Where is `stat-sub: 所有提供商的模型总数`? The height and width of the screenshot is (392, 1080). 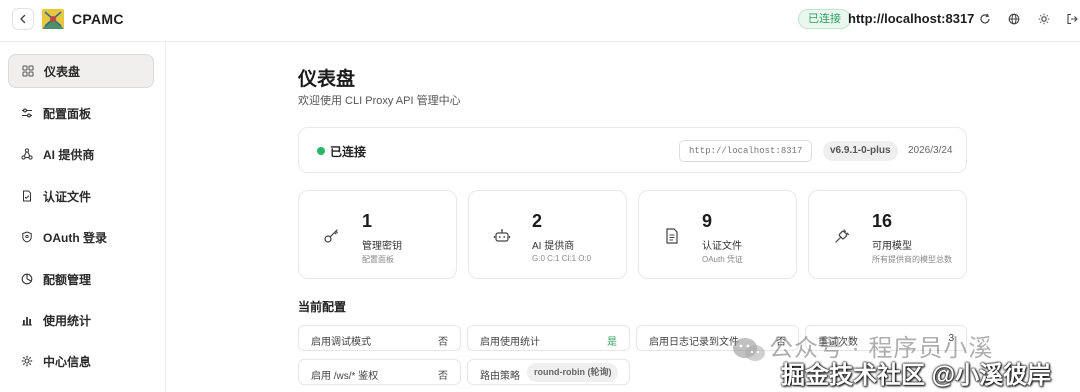 stat-sub: 所有提供商的模型总数 is located at coordinates (912, 259).